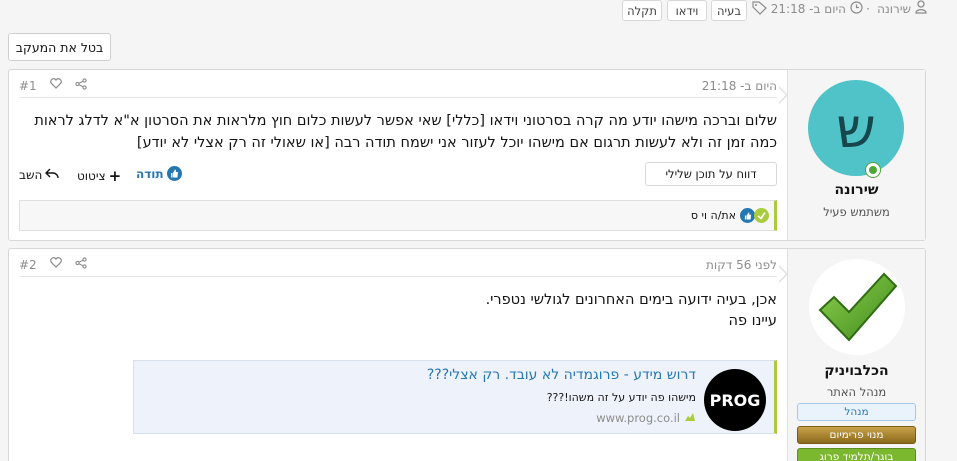 The height and width of the screenshot is (461, 957). Describe the element at coordinates (478, 11) in the screenshot. I see `thread-meta: שירונה · היום ב- 21:18 בעיה וידאו תקלה` at that location.